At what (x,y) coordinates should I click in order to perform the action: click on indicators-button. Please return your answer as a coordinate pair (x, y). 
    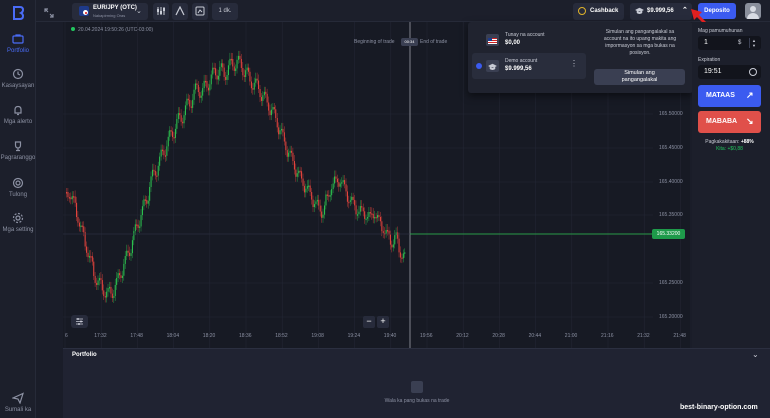
    Looking at the image, I should click on (161, 11).